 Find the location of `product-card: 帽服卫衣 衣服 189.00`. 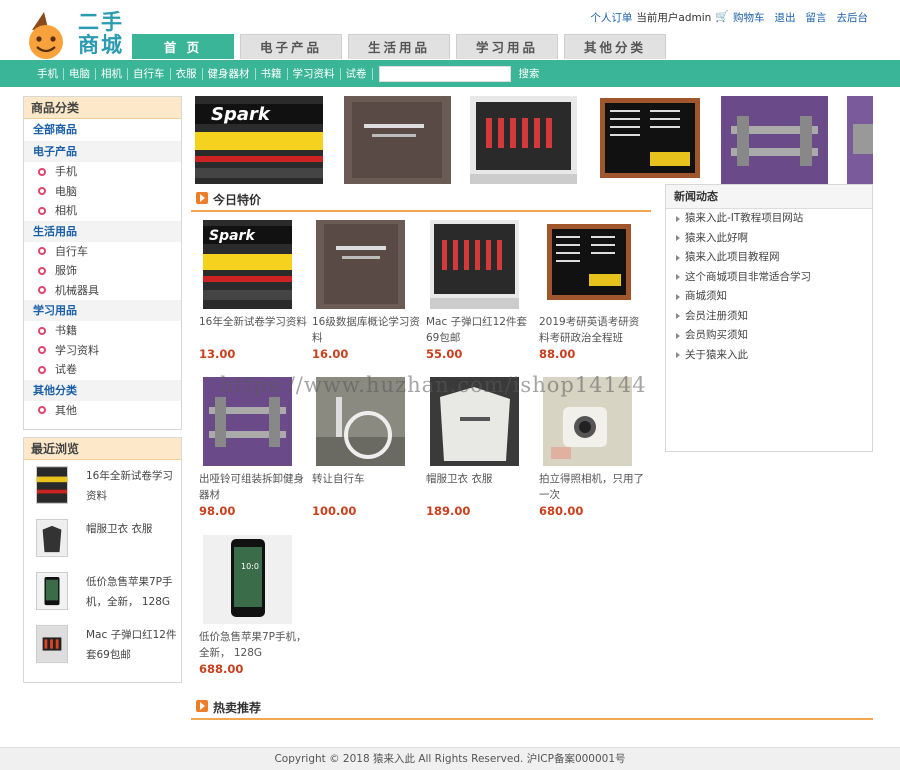

product-card: 帽服卫衣 衣服 189.00 is located at coordinates (480, 447).